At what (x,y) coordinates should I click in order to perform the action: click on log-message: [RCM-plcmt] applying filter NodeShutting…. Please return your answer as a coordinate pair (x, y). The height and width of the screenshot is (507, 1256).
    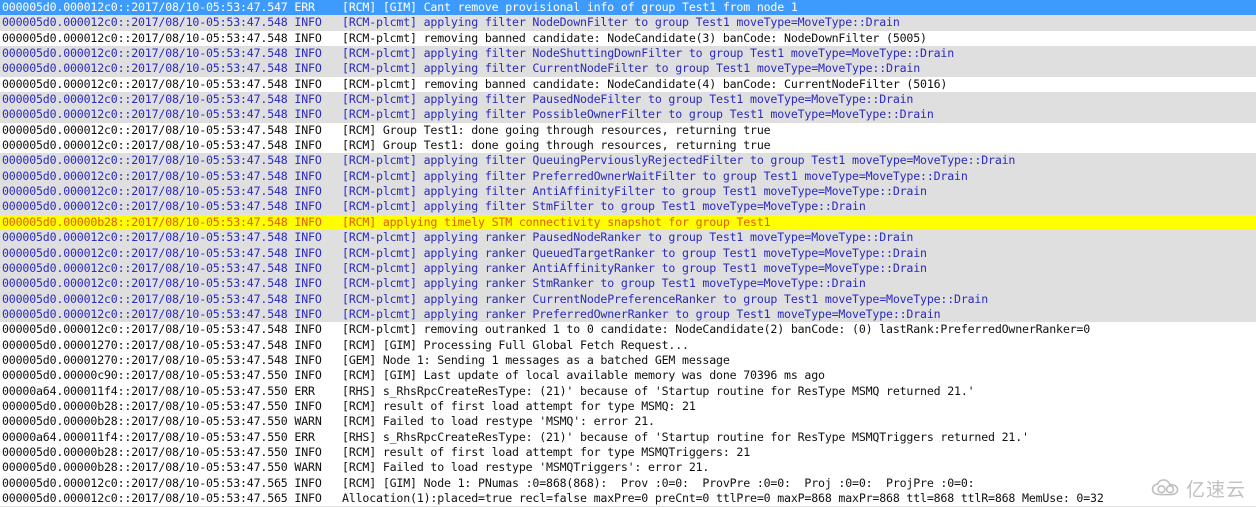
    Looking at the image, I should click on (648, 53).